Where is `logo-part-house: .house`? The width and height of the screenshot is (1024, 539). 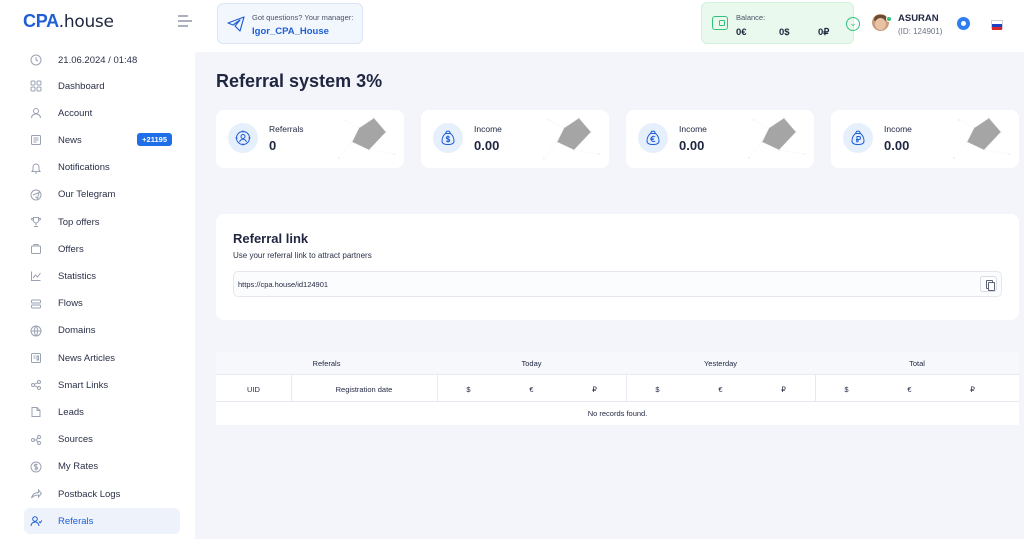
logo-part-house: .house is located at coordinates (86, 22).